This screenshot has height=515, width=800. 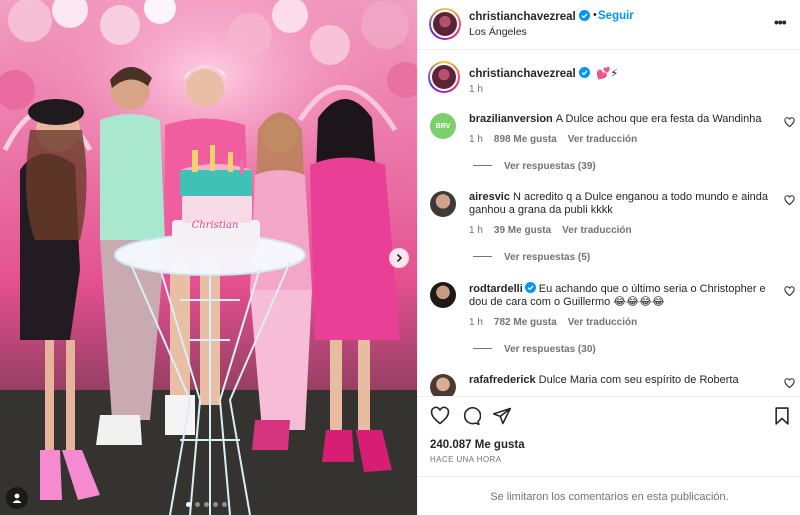 I want to click on comment-meta: 1 h 898 Me gusta Ver traducción, so click(x=558, y=139).